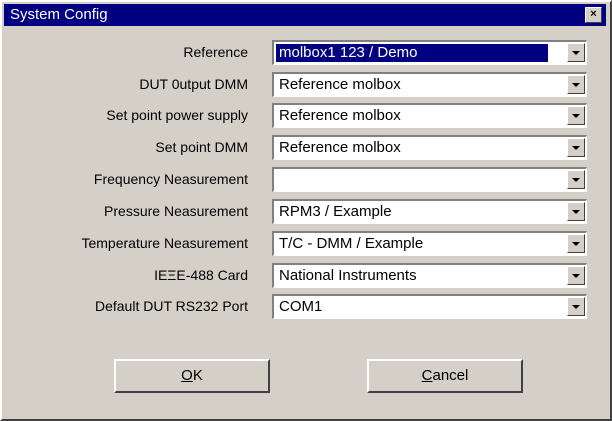 This screenshot has height=421, width=612. I want to click on temperature-measurement-label: Temperature Neasurement, so click(164, 243).